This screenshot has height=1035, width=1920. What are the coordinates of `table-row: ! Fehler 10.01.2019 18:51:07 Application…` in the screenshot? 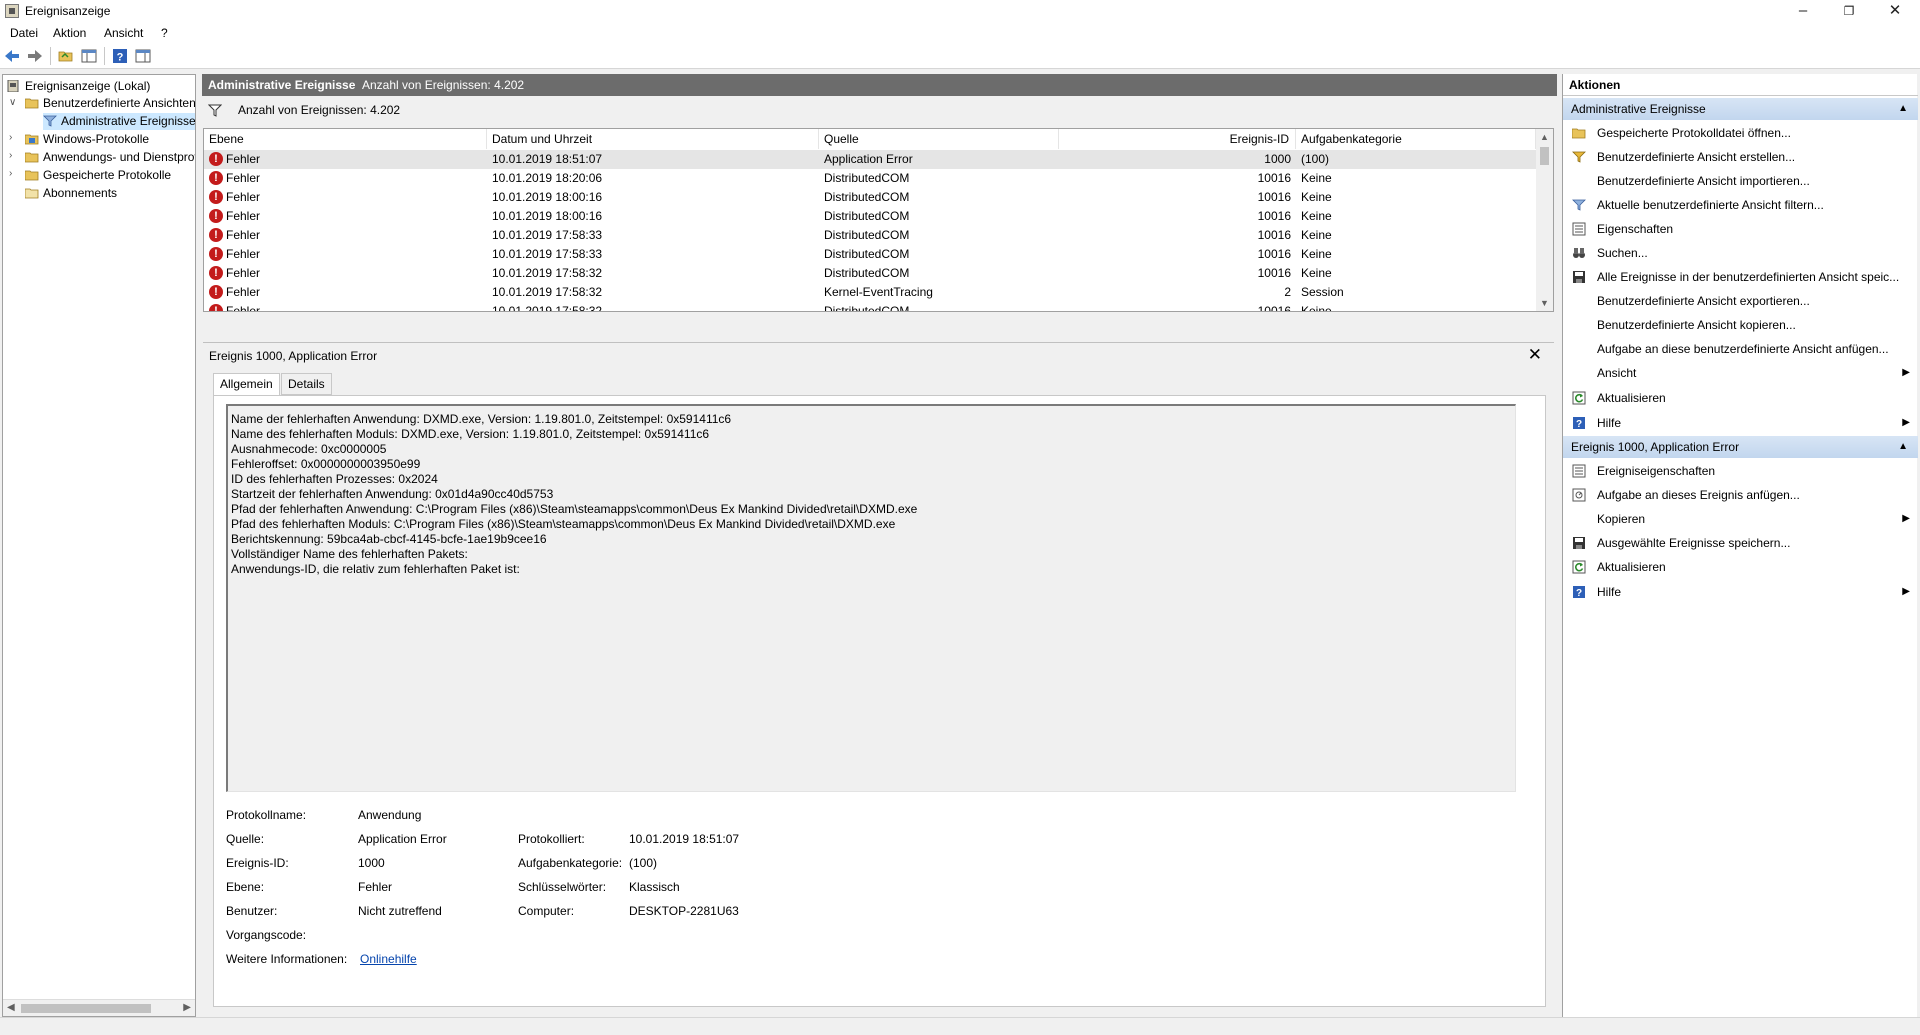 It's located at (870, 159).